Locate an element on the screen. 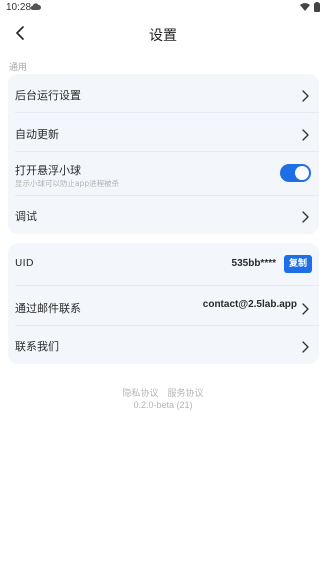 The height and width of the screenshot is (581, 326). contact-us-label: 联系我们 is located at coordinates (37, 346).